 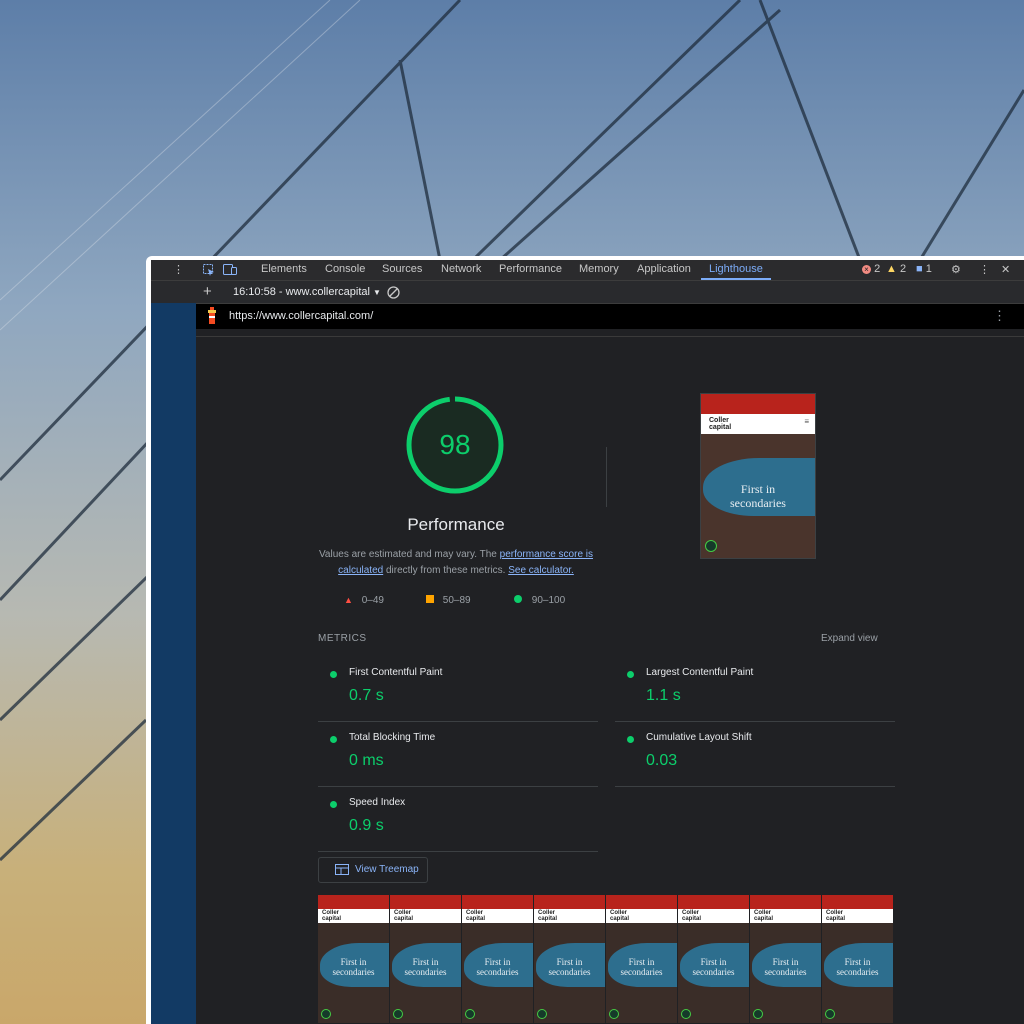 I want to click on settings-gear-icon: ⚙, so click(x=956, y=269).